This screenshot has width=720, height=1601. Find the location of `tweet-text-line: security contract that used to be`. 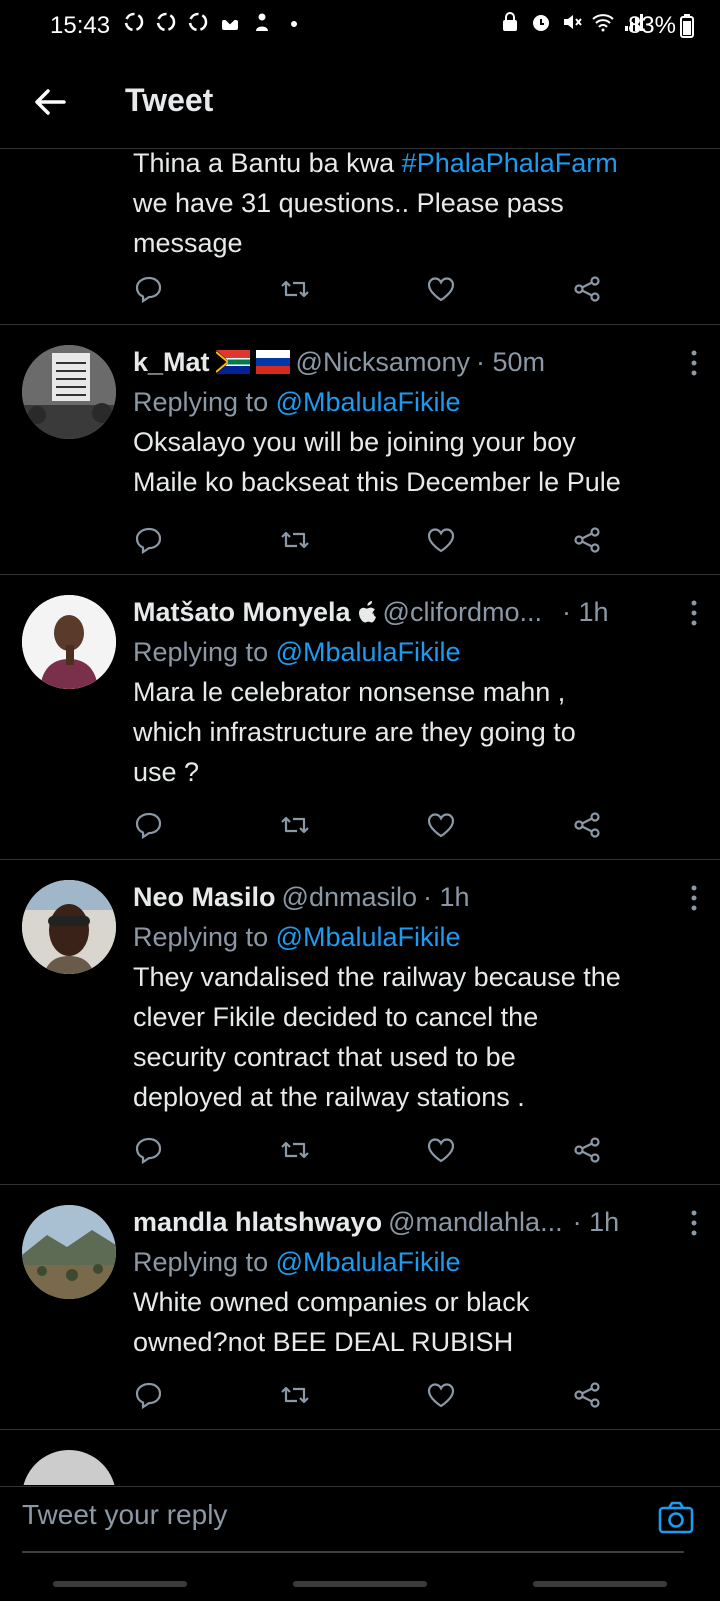

tweet-text-line: security contract that used to be is located at coordinates (324, 1057).